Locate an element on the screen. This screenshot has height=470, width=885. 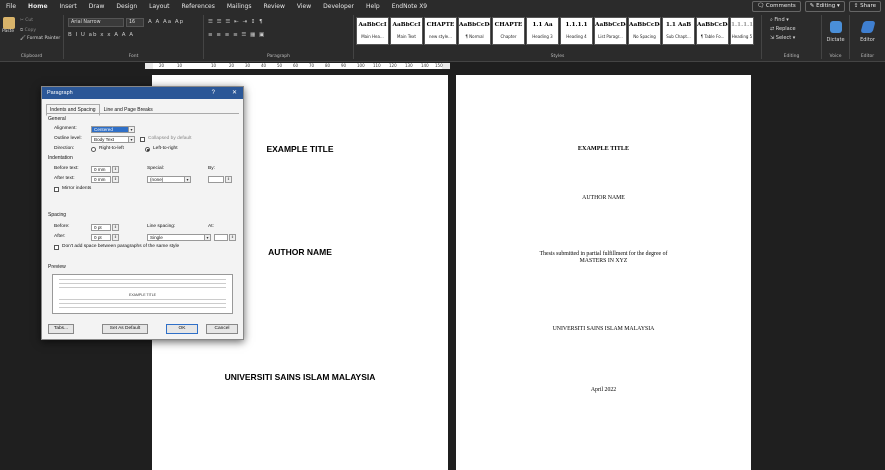
format-painter-button: 🖌 Format Painter is located at coordinates (40, 38).